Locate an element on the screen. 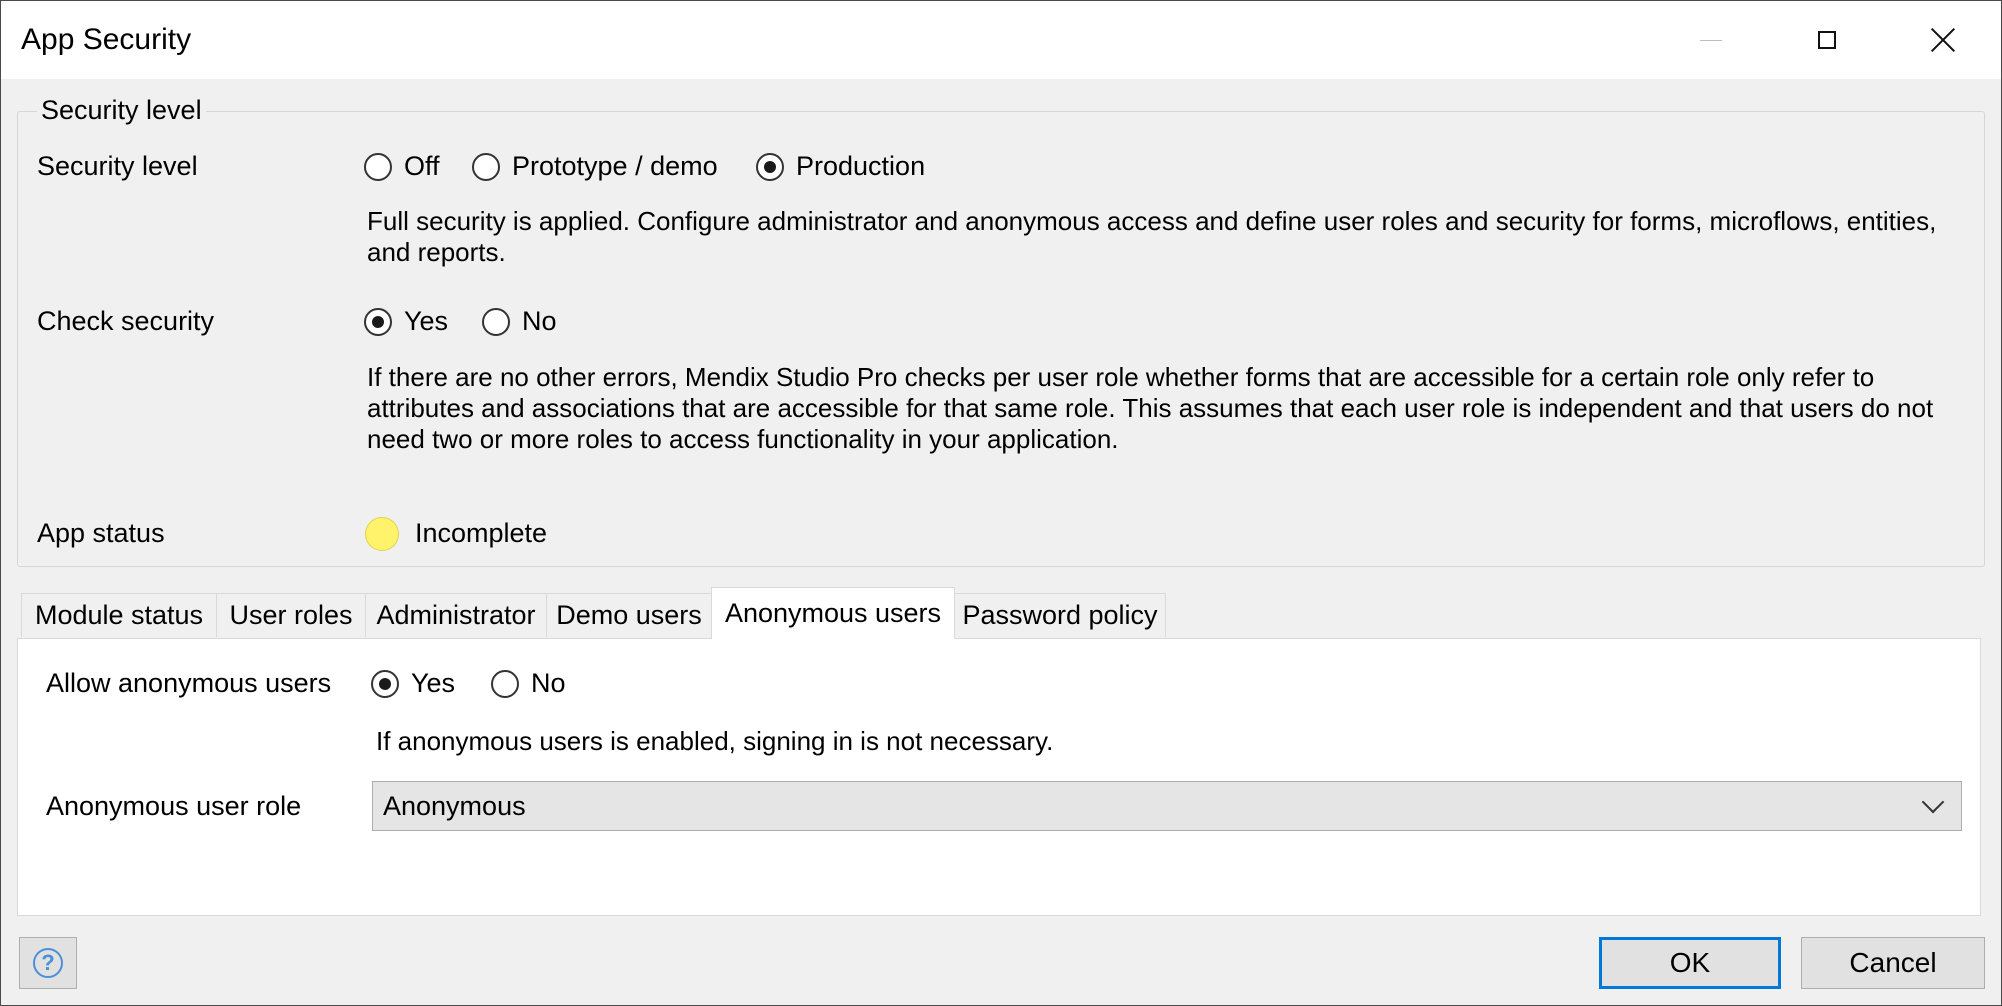  status-indicator-icon is located at coordinates (382, 534).